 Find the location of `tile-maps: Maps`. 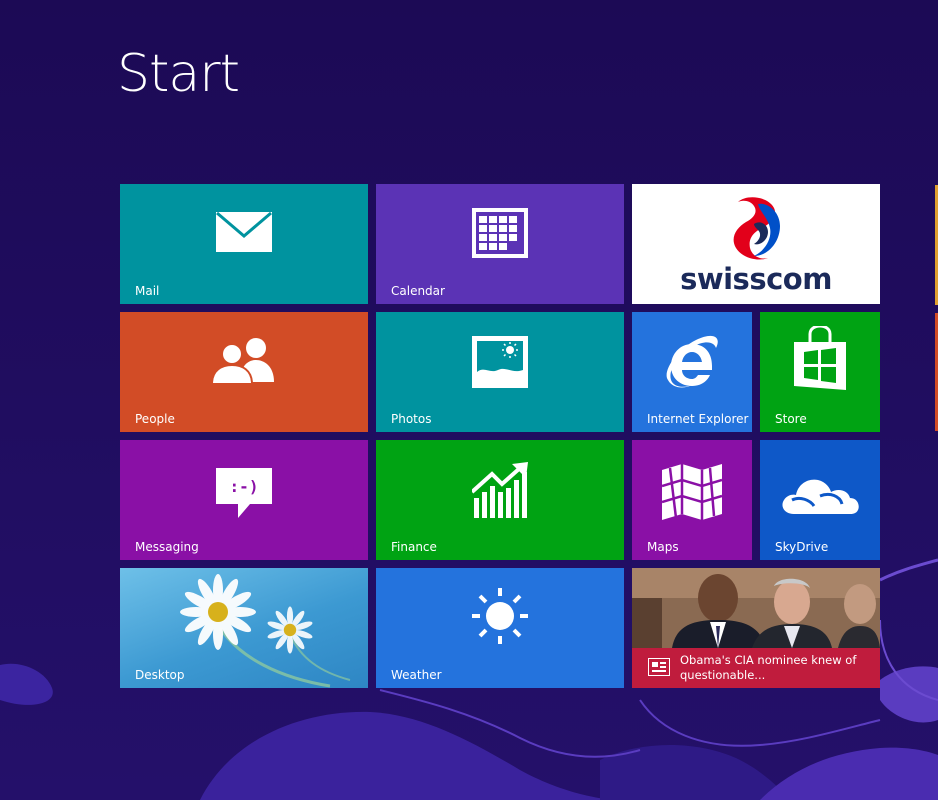

tile-maps: Maps is located at coordinates (692, 500).